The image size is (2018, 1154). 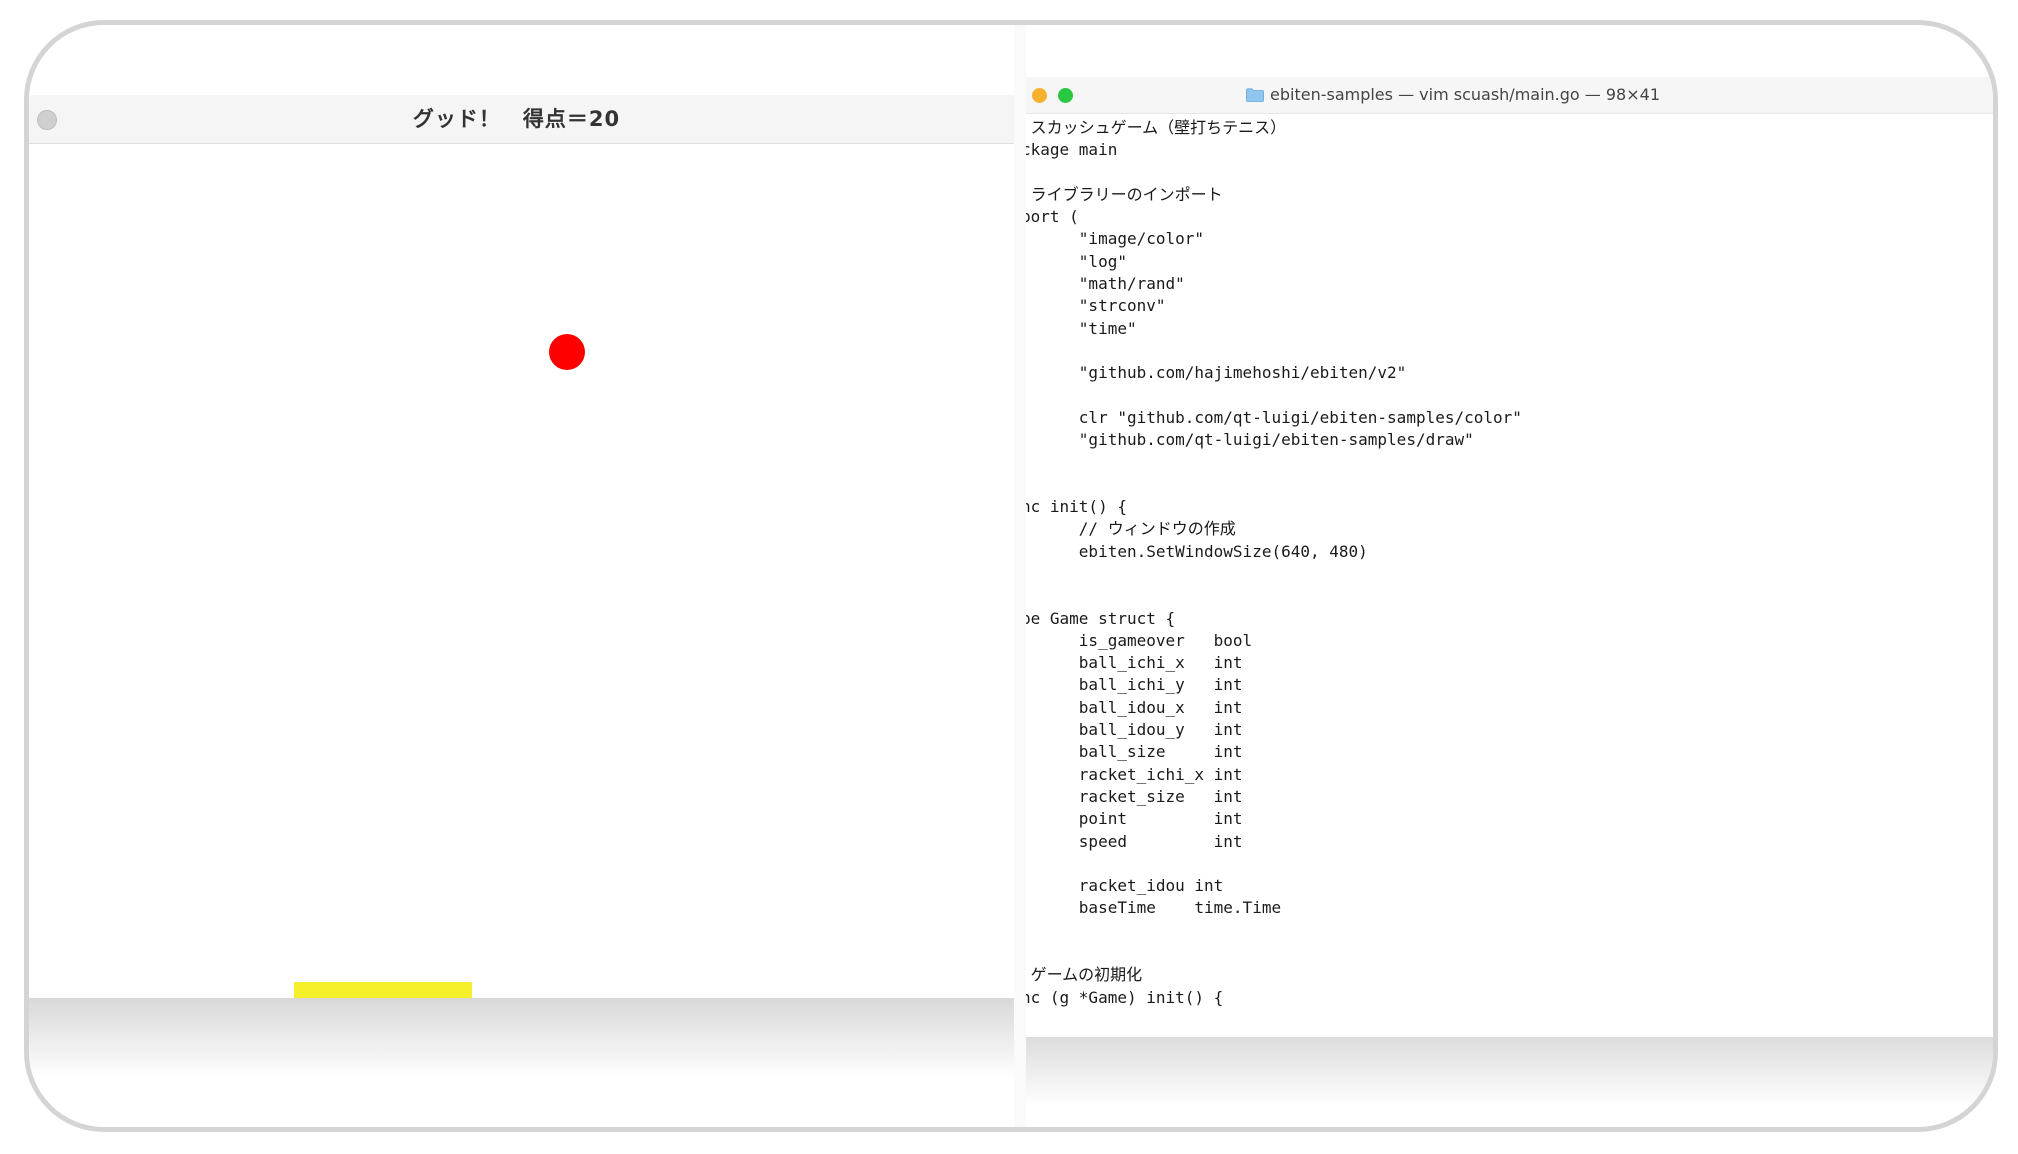 What do you see at coordinates (1125, 997) in the screenshot?
I see `code-line: nc (g *Game) init() {` at bounding box center [1125, 997].